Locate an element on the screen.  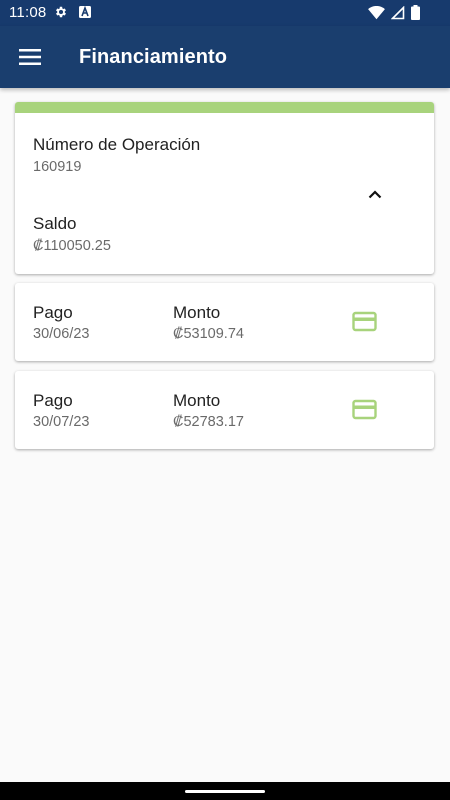
gear-icon is located at coordinates (61, 12).